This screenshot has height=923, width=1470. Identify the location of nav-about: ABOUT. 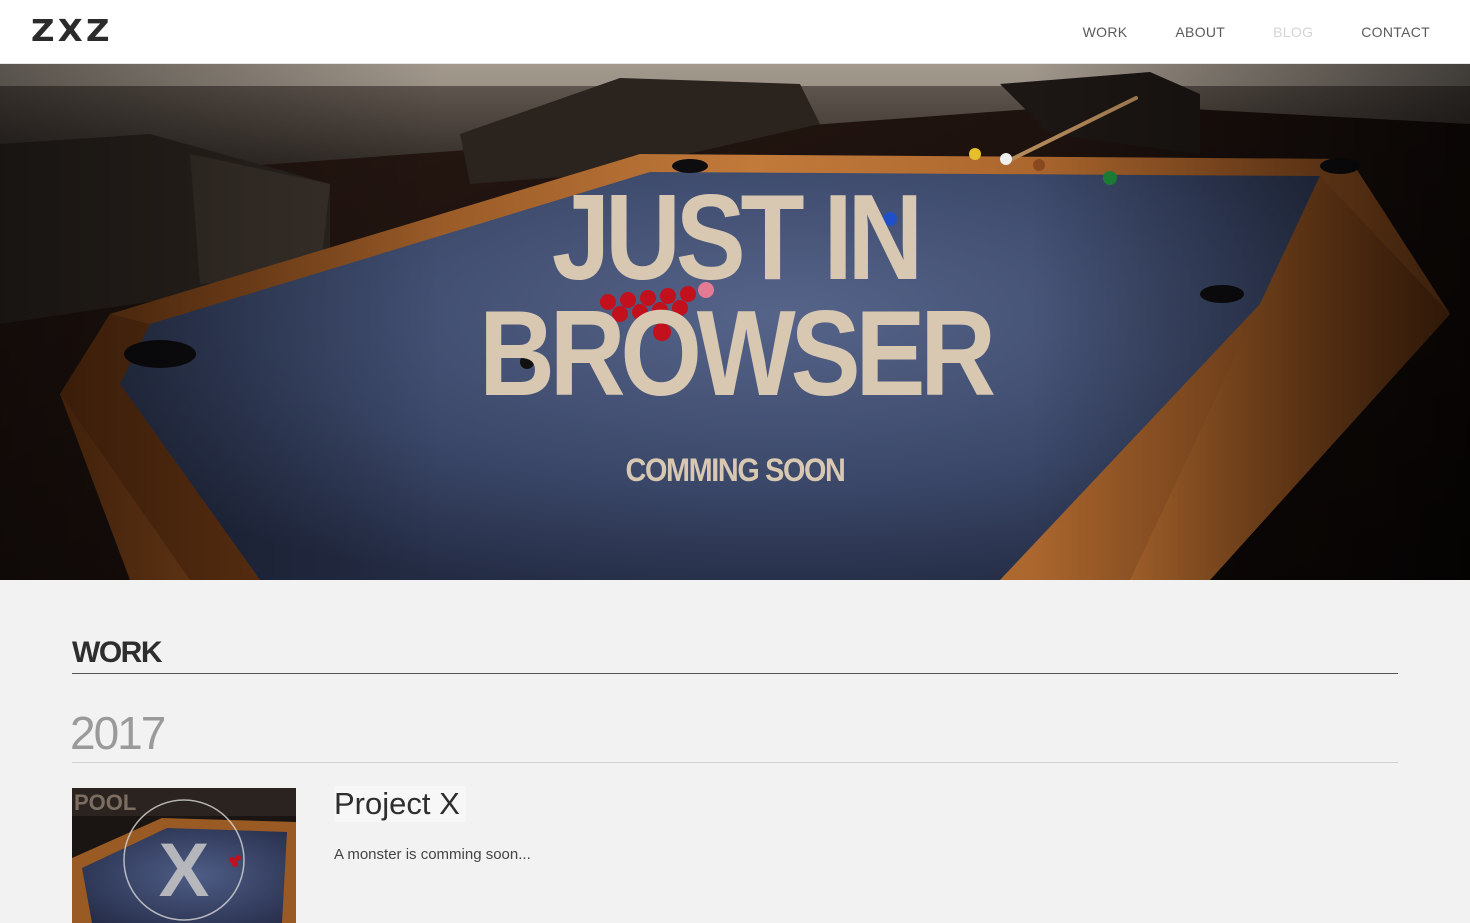
(1200, 32).